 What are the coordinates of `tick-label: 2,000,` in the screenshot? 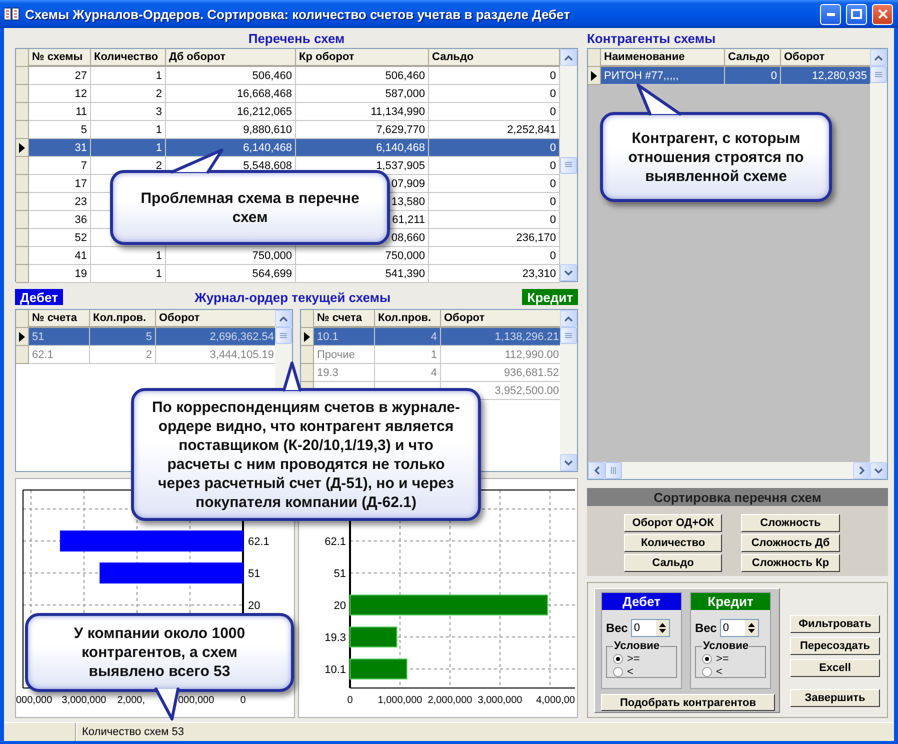 It's located at (131, 700).